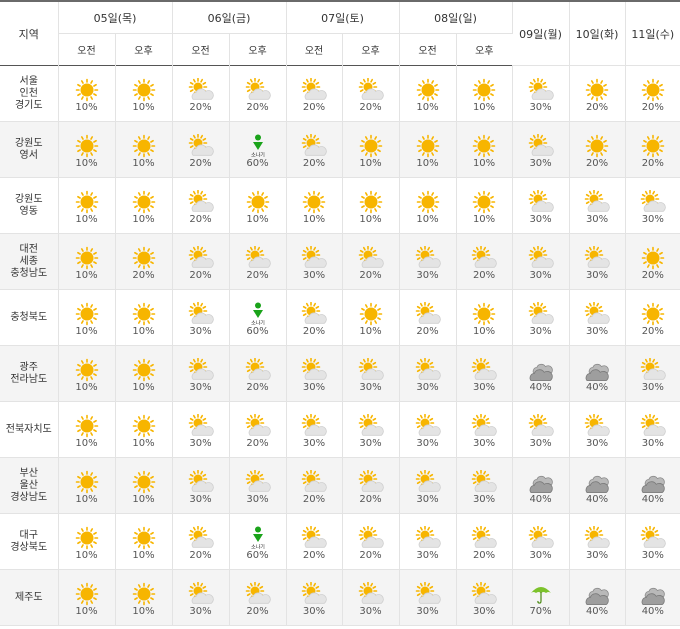 The height and width of the screenshot is (629, 680). I want to click on region-name: 강원도 영서, so click(29, 149).